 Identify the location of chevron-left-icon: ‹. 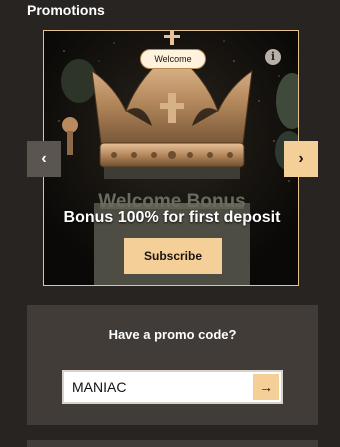
(44, 158).